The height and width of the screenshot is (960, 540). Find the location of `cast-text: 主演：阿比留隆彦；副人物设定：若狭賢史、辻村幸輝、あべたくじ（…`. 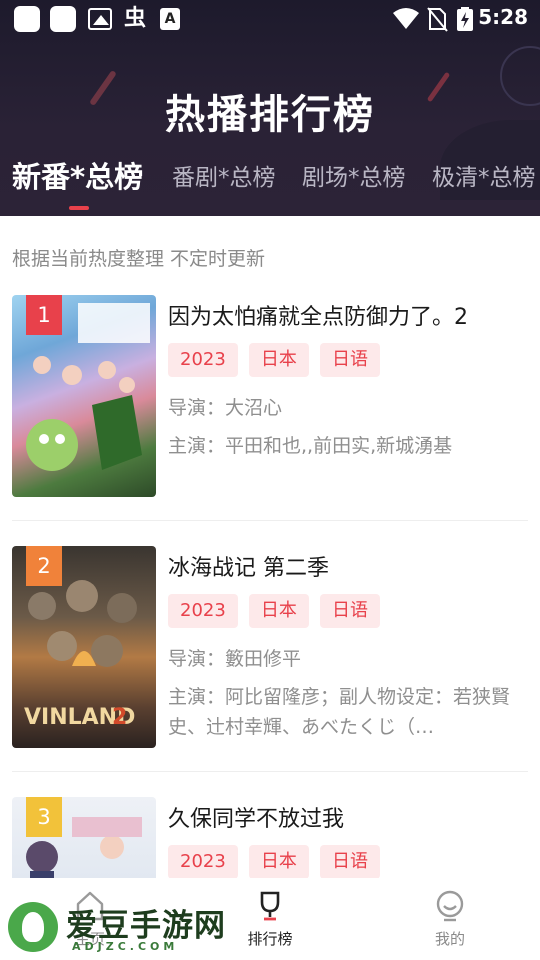

cast-text: 主演：阿比留隆彦；副人物设定：若狭賢史、辻村幸輝、あべたくじ（… is located at coordinates (339, 712).